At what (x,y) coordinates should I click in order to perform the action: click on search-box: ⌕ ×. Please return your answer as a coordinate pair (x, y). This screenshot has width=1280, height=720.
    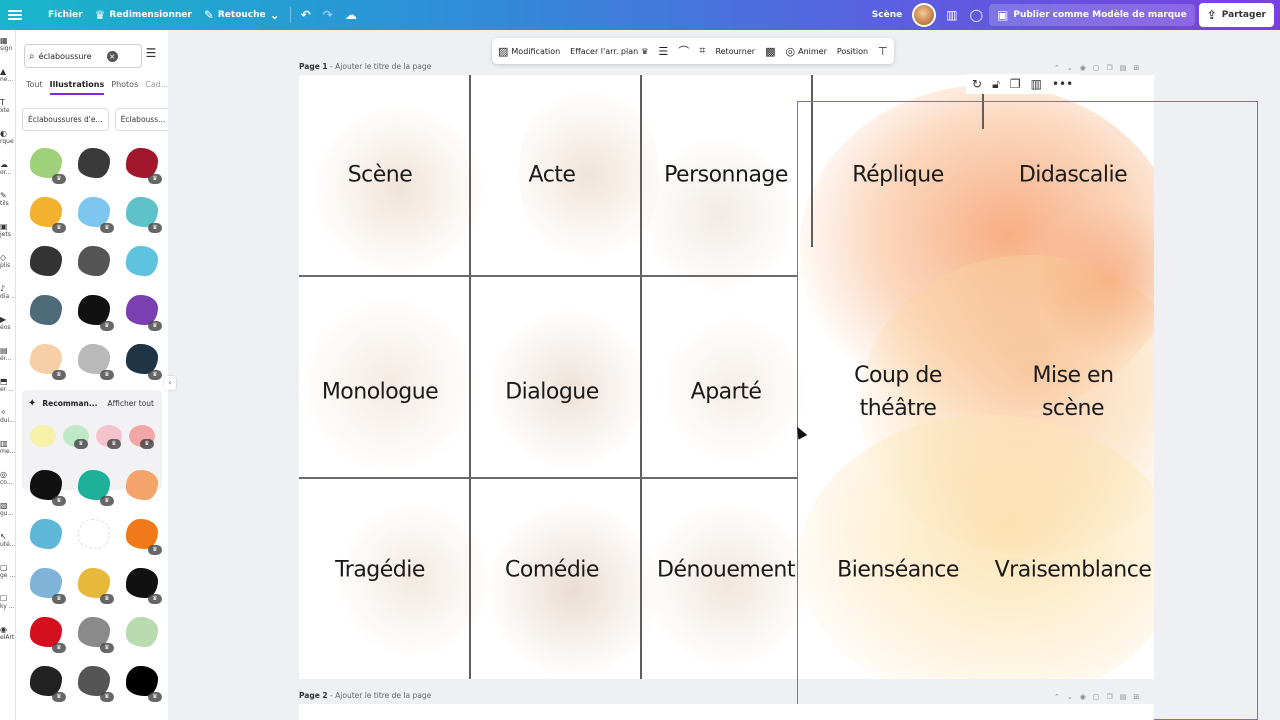
    Looking at the image, I should click on (83, 56).